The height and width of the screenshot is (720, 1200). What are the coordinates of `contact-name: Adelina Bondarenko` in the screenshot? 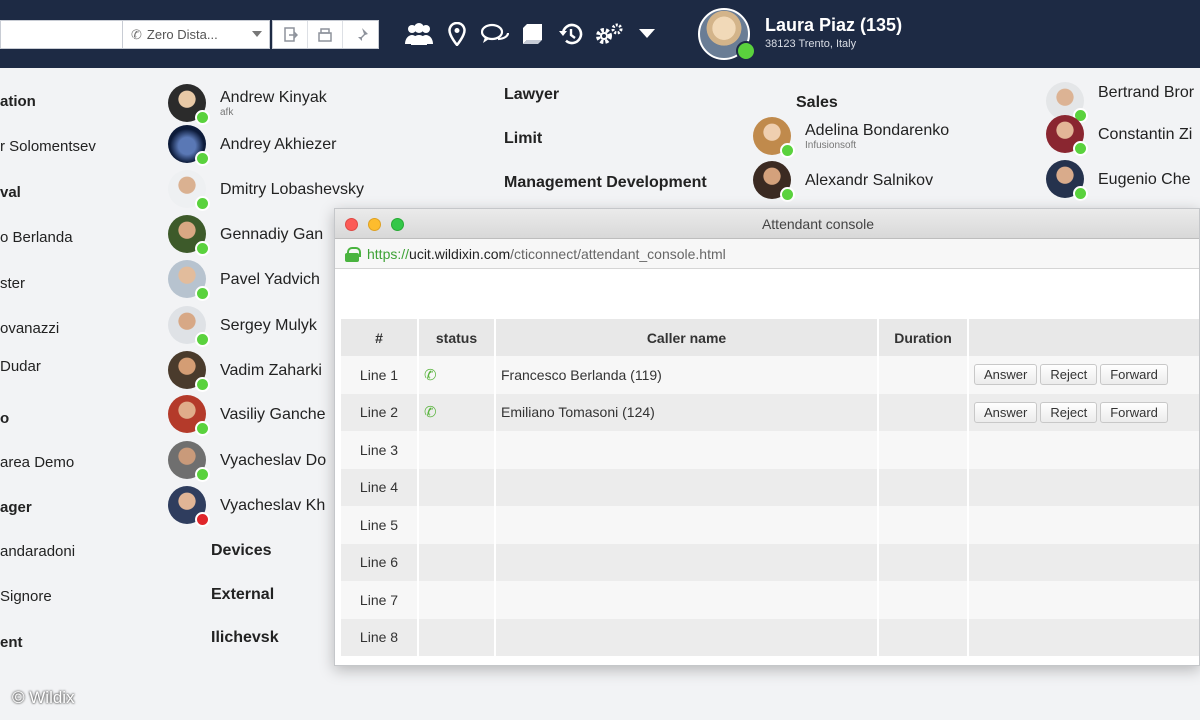 It's located at (877, 130).